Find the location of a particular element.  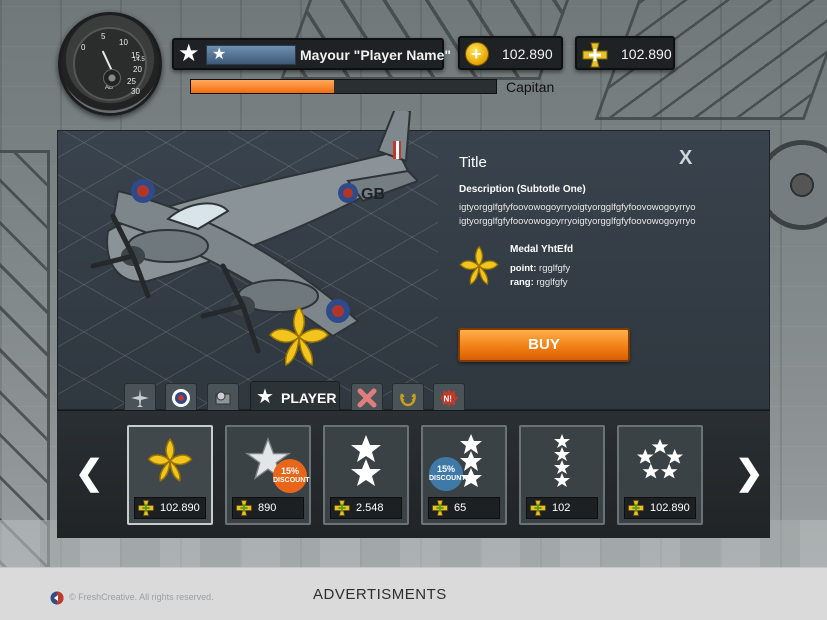

rank-star-icon: ★ is located at coordinates (189, 53).